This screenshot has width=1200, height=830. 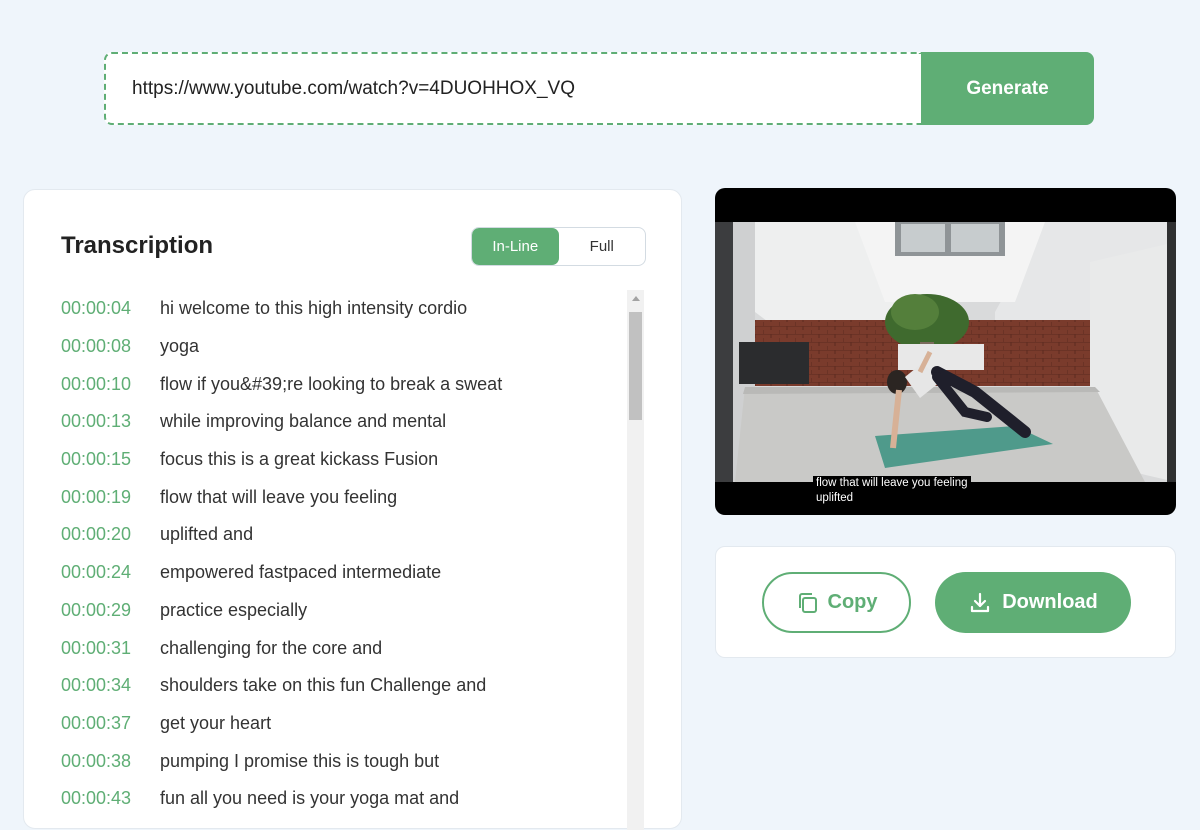 What do you see at coordinates (341, 611) in the screenshot?
I see `transcript-row: 00:00:29 practice especially` at bounding box center [341, 611].